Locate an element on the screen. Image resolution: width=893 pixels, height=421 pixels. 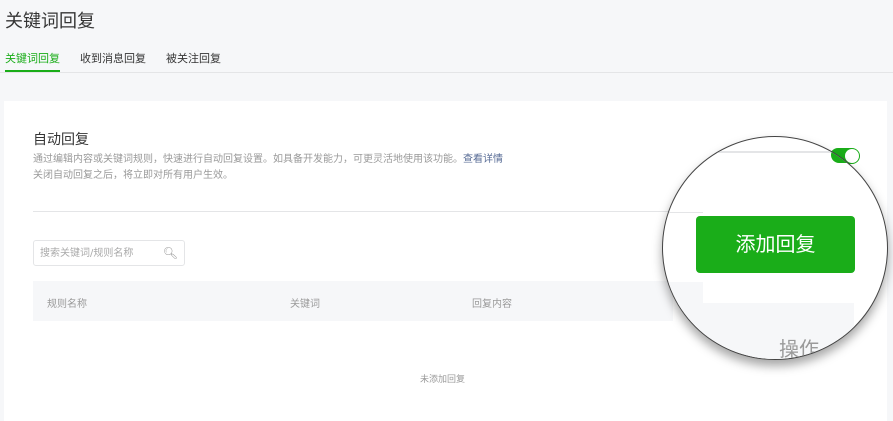
tab-bar: 关键词回复 收到消息回复 被关注回复 is located at coordinates (446, 60).